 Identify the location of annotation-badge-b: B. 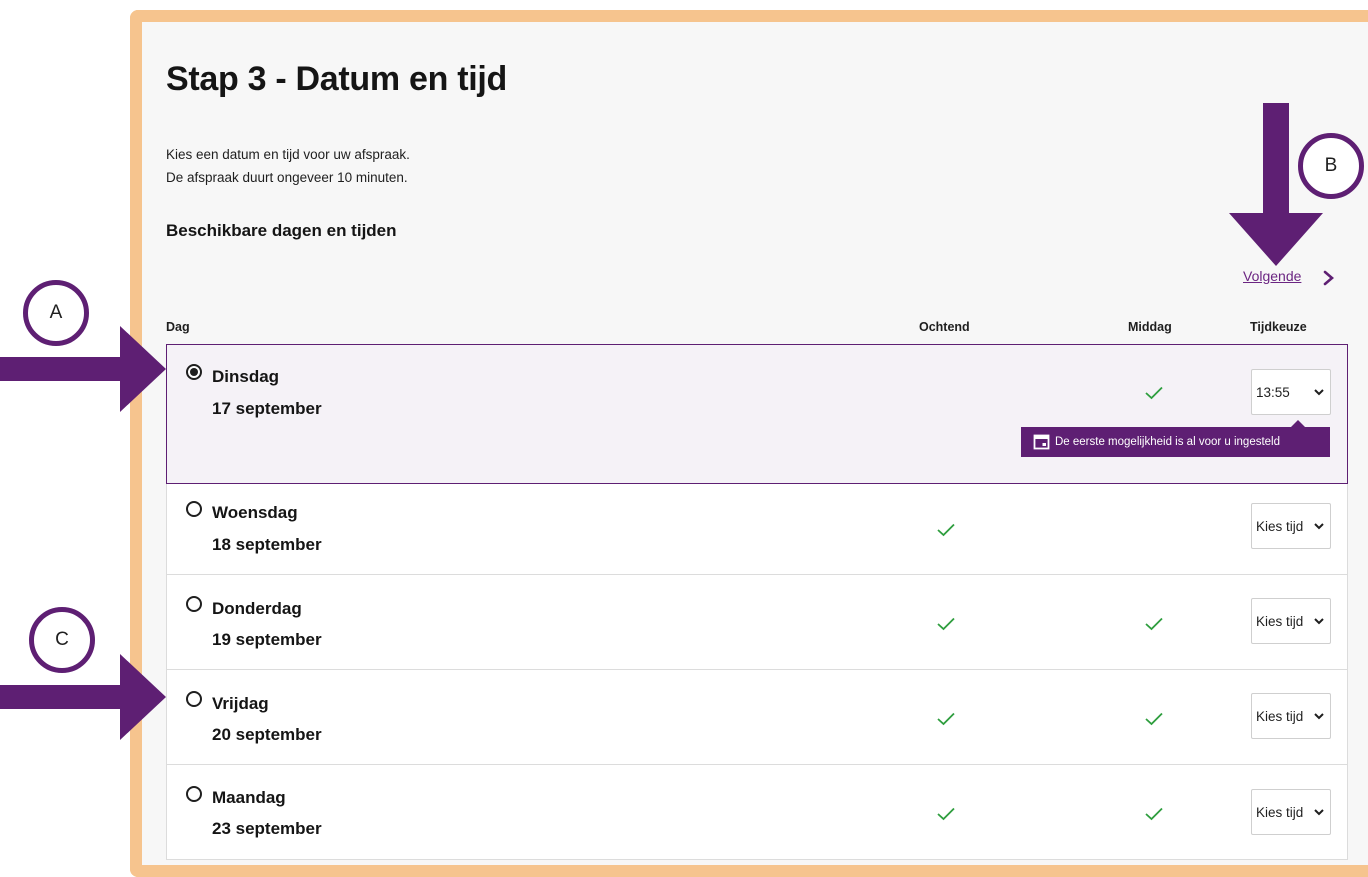
(1331, 166).